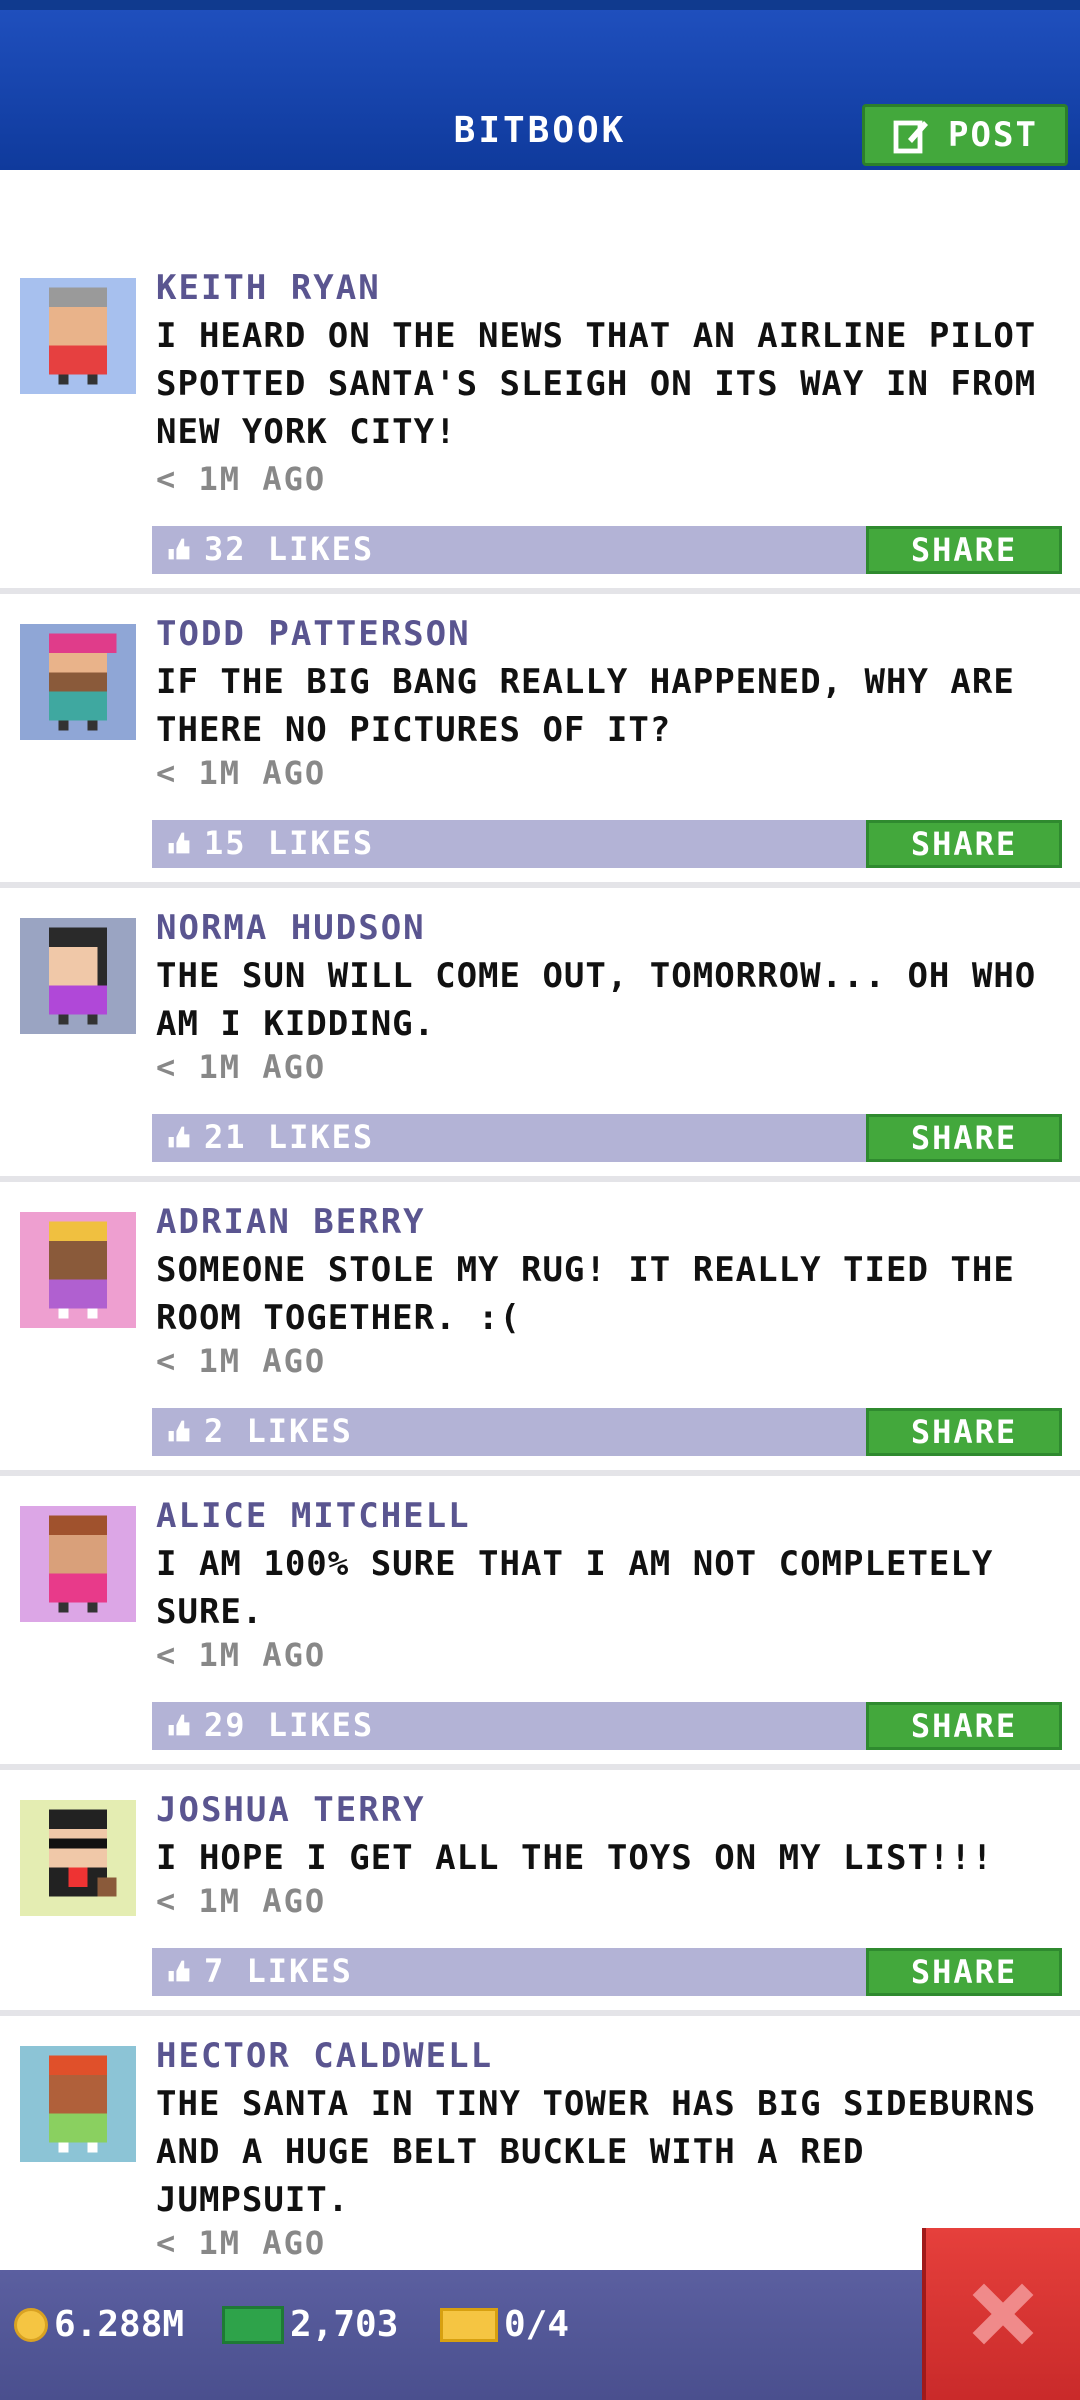 The height and width of the screenshot is (2400, 1080). What do you see at coordinates (289, 1137) in the screenshot?
I see `likes-count: 21 LIKES` at bounding box center [289, 1137].